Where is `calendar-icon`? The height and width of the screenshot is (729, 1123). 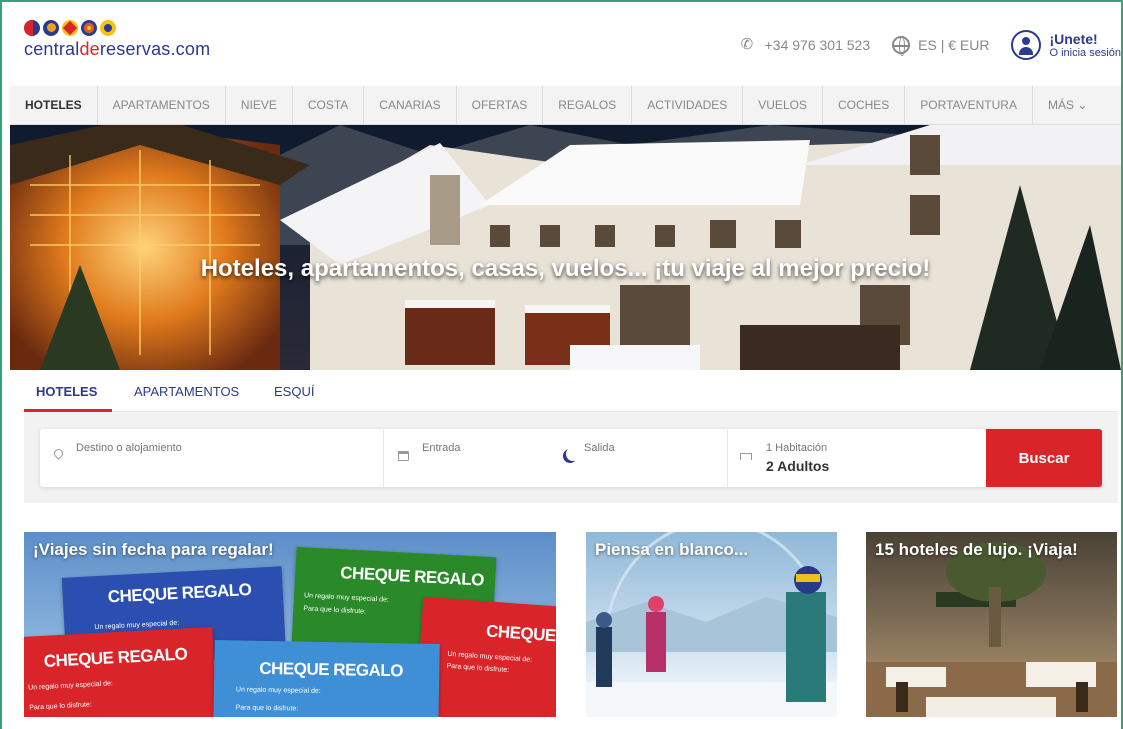 calendar-icon is located at coordinates (403, 456).